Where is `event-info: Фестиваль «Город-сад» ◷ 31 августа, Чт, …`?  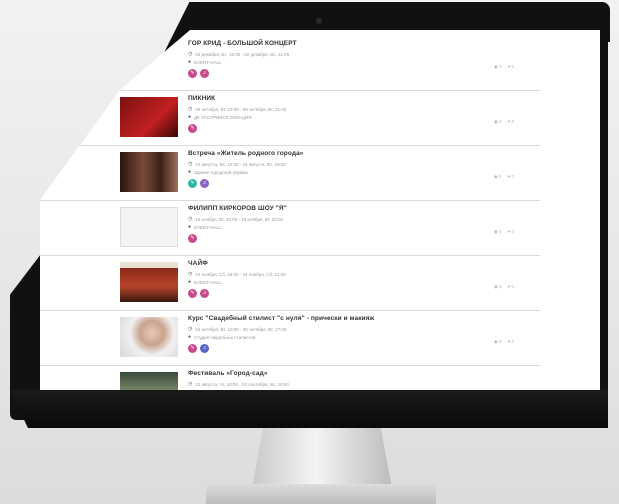
event-info: Фестиваль «Город-сад» ◷ 31 августа, Чт, … is located at coordinates (348, 380).